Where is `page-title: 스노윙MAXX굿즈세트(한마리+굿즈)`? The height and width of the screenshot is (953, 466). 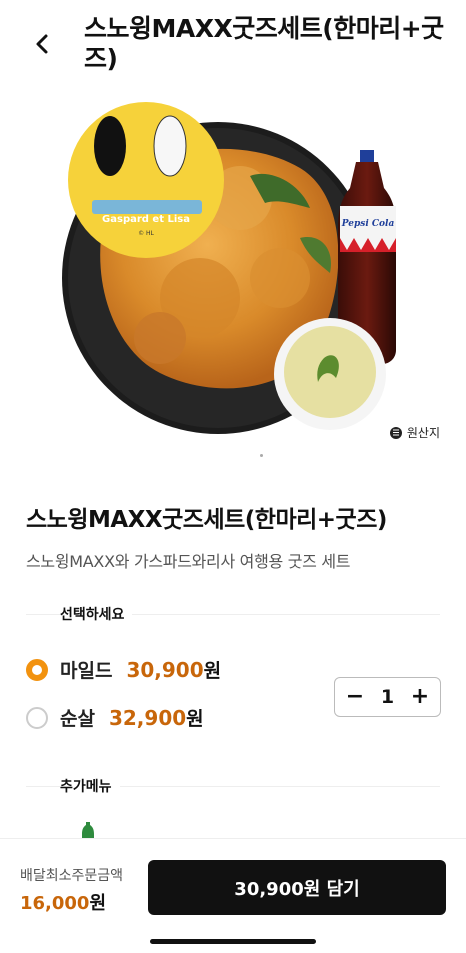
page-title: 스노윙MAXX굿즈세트(한마리+굿즈) is located at coordinates (264, 43).